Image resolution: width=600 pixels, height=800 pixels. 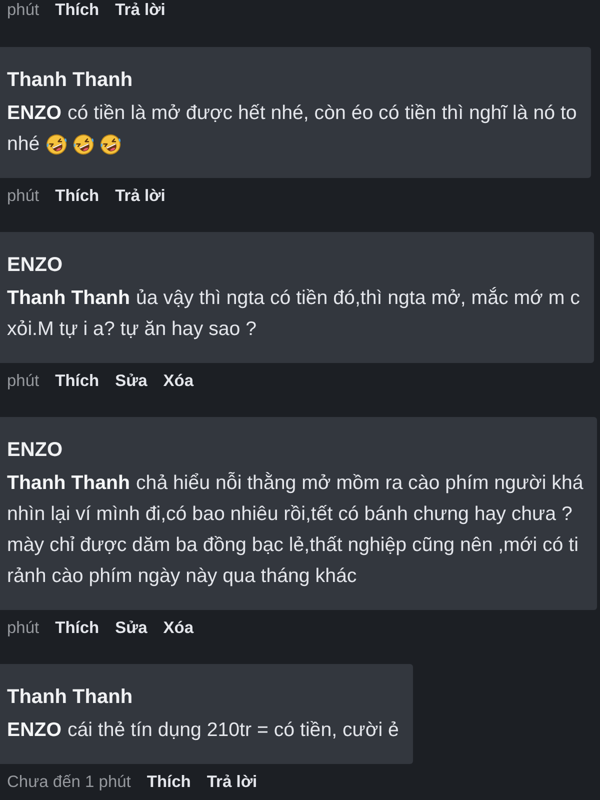 I want to click on comment-time: Chưa đến 1 phút, so click(x=69, y=782).